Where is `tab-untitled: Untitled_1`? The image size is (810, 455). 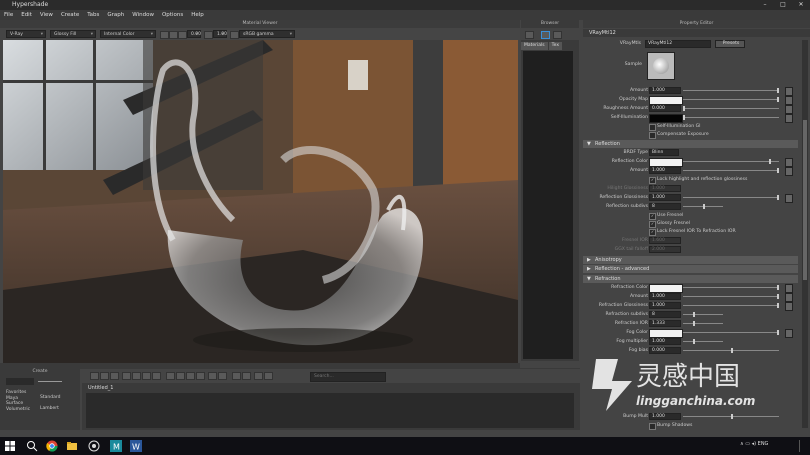 tab-untitled: Untitled_1 is located at coordinates (100, 388).